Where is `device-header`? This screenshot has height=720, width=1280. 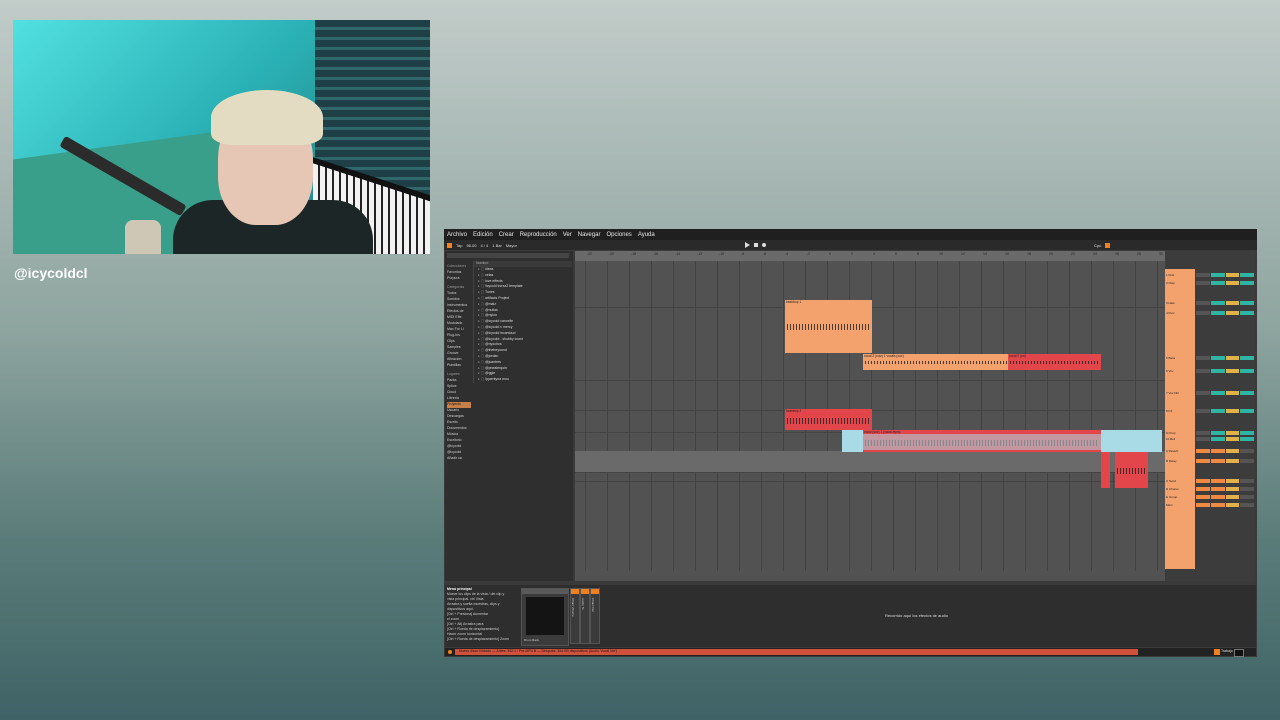
device-header is located at coordinates (545, 591).